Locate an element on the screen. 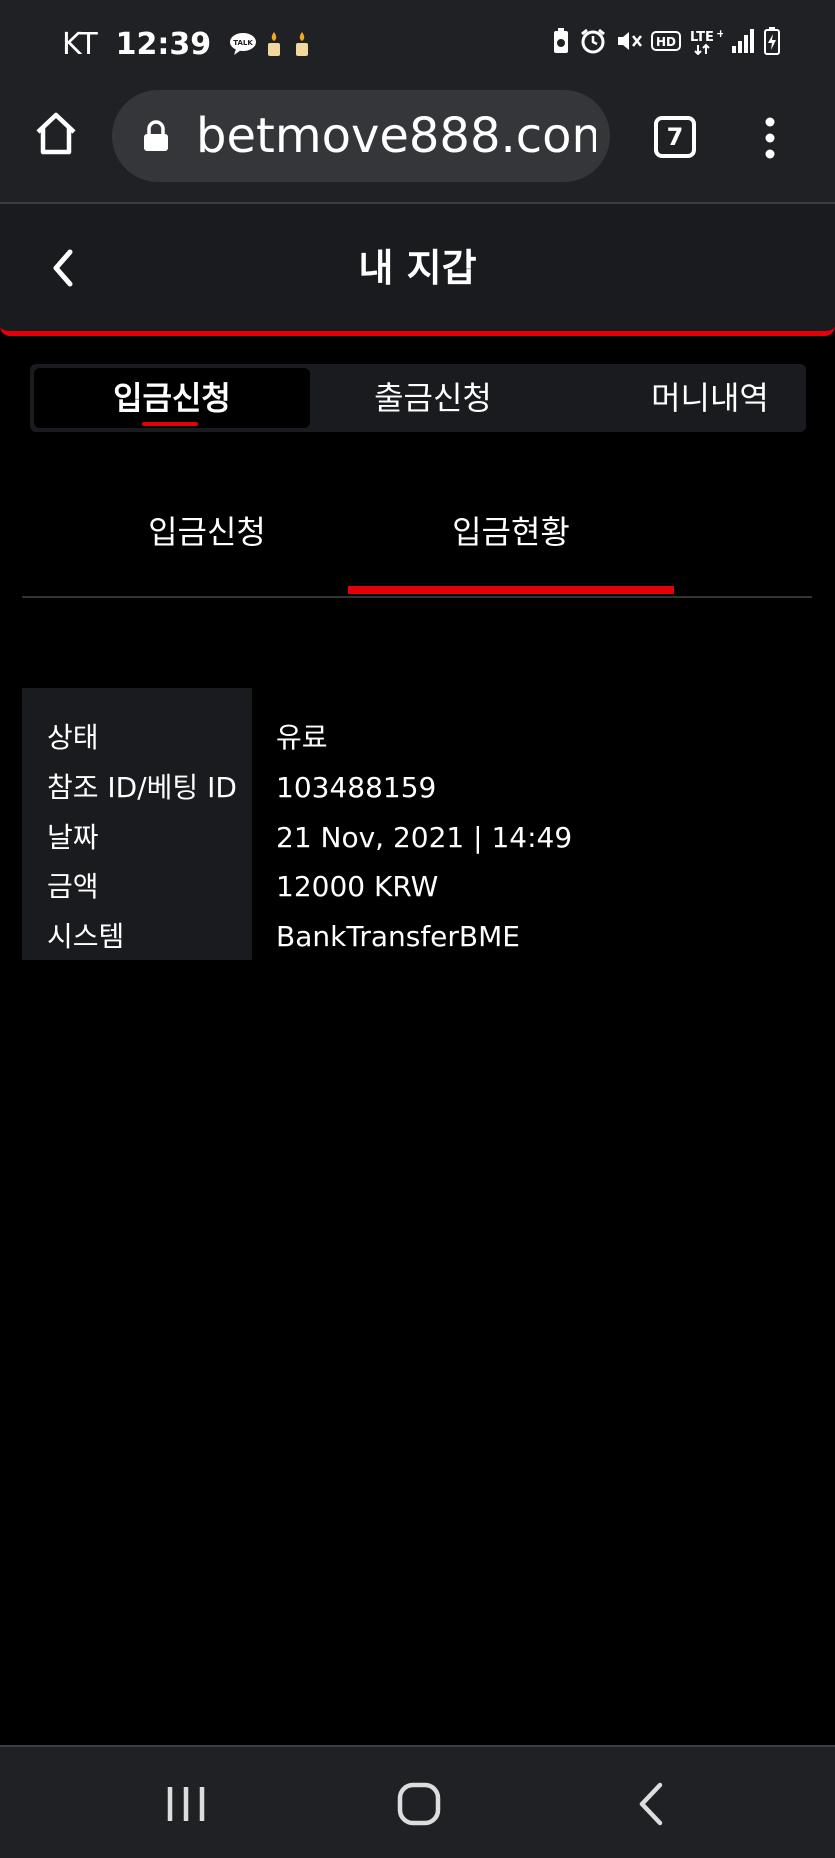 The image size is (835, 1858). recent-apps-button is located at coordinates (186, 1804).